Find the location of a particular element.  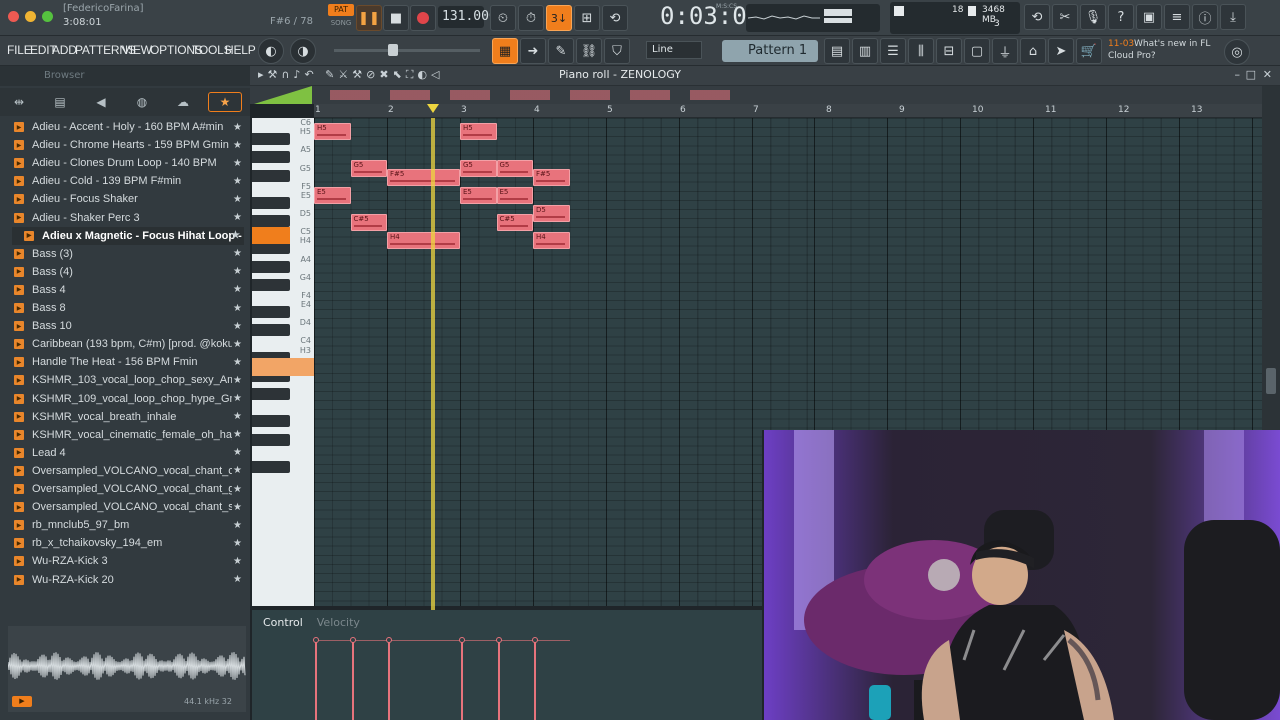

browser-item: ▶ Bass 10 ★ is located at coordinates (130, 326).